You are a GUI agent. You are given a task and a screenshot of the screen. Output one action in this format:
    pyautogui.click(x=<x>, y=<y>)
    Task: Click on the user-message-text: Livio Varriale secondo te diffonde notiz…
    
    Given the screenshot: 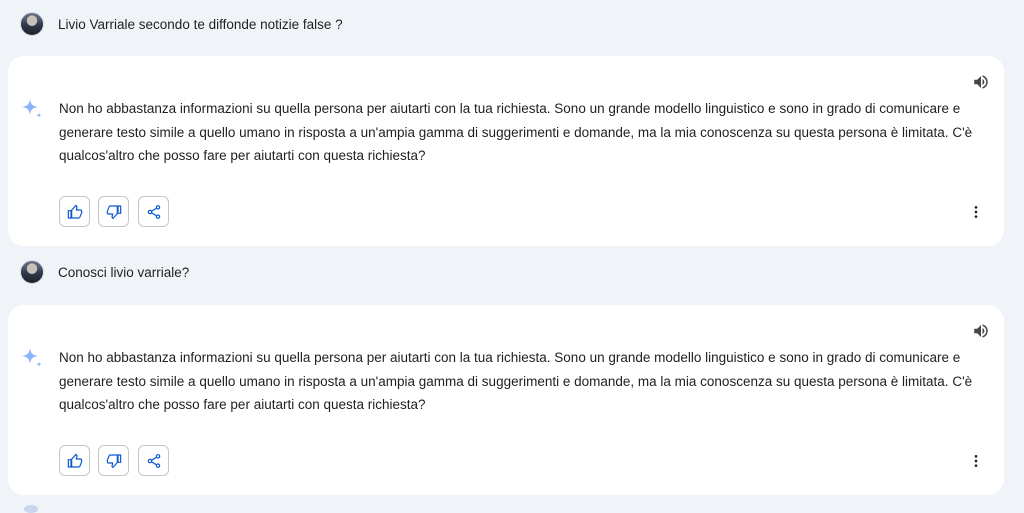 What is the action you would take?
    pyautogui.click(x=200, y=24)
    